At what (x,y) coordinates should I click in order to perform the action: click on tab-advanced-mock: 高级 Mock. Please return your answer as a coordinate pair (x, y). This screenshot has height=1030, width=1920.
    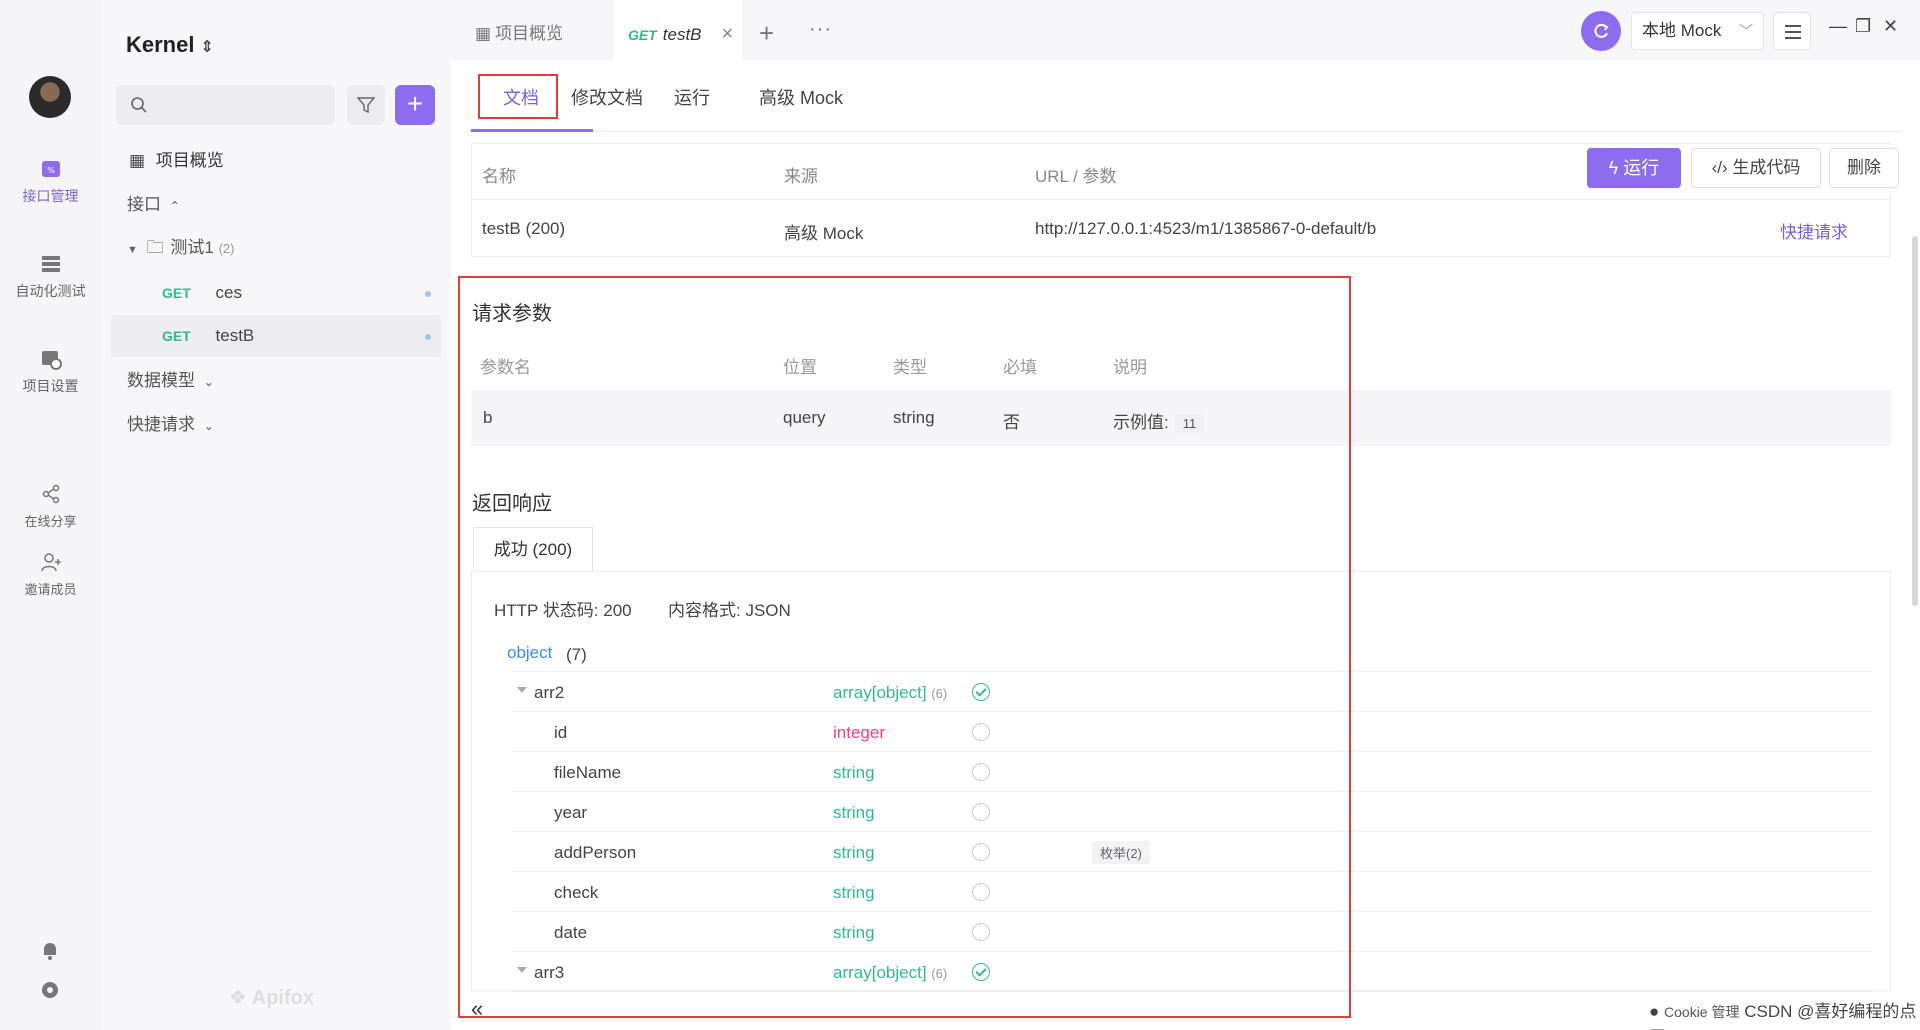
    Looking at the image, I should click on (801, 97).